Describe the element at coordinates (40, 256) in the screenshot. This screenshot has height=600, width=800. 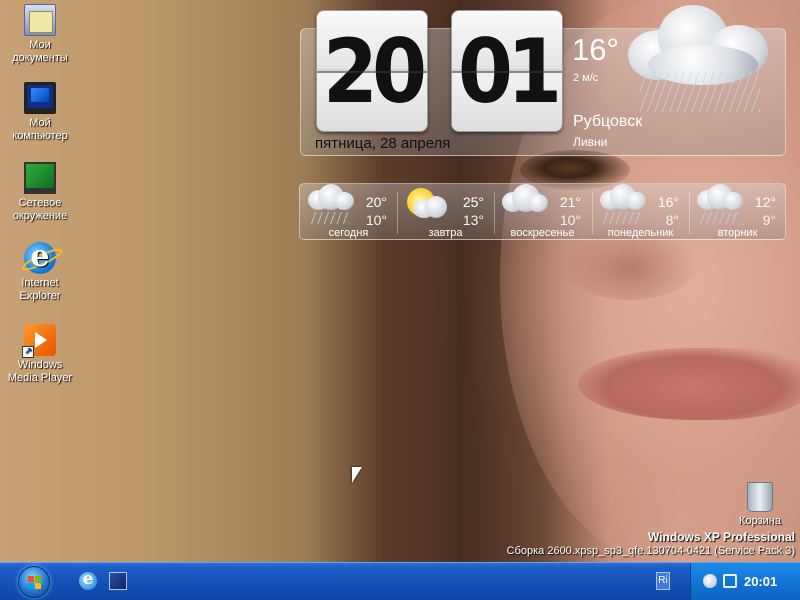
I see `internet-explorer-icon` at that location.